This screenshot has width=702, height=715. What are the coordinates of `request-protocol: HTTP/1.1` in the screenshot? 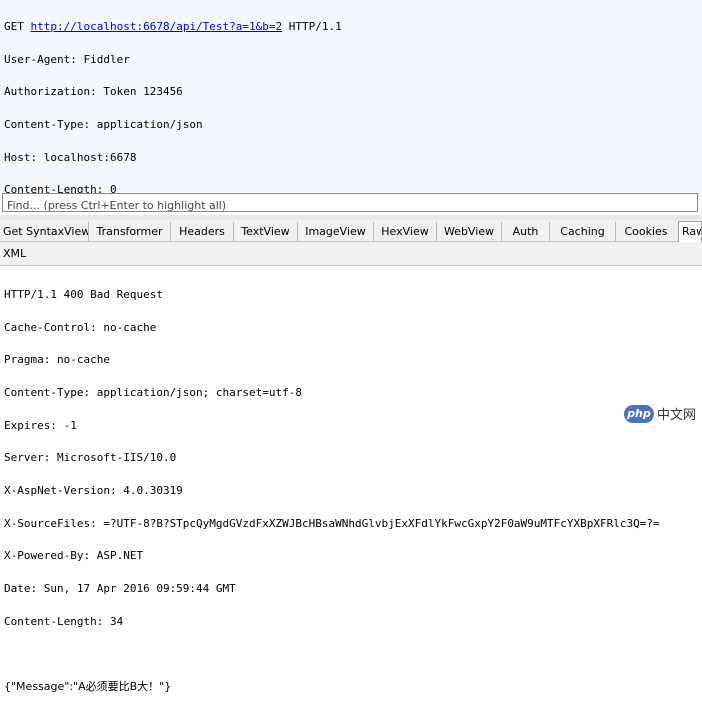 It's located at (315, 26).